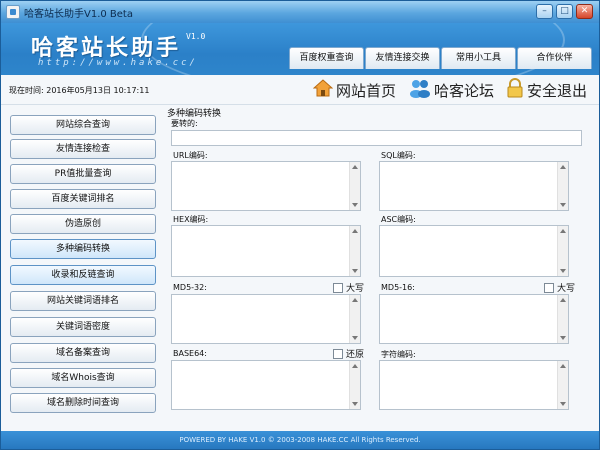 The image size is (600, 450). I want to click on md5-32-uppercase-label: 大写, so click(355, 289).